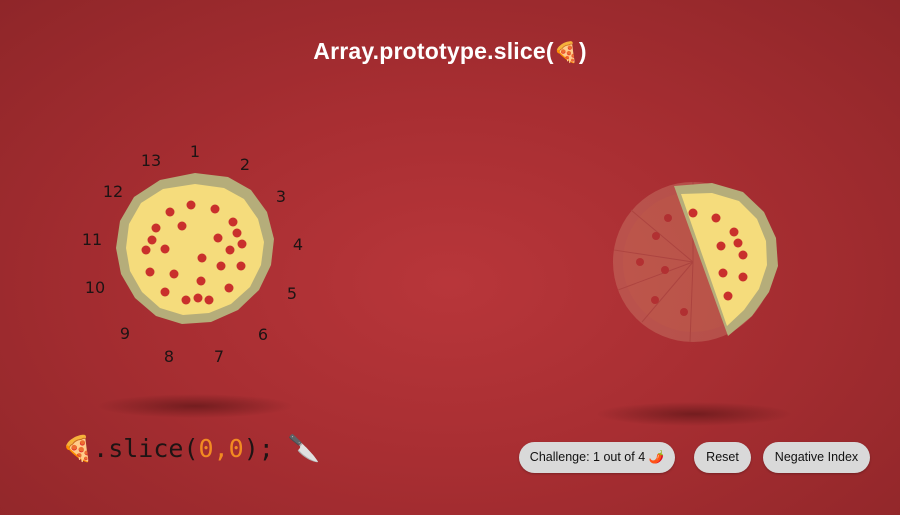 The image size is (900, 515). Describe the element at coordinates (206, 448) in the screenshot. I see `start-arg: 0` at that location.